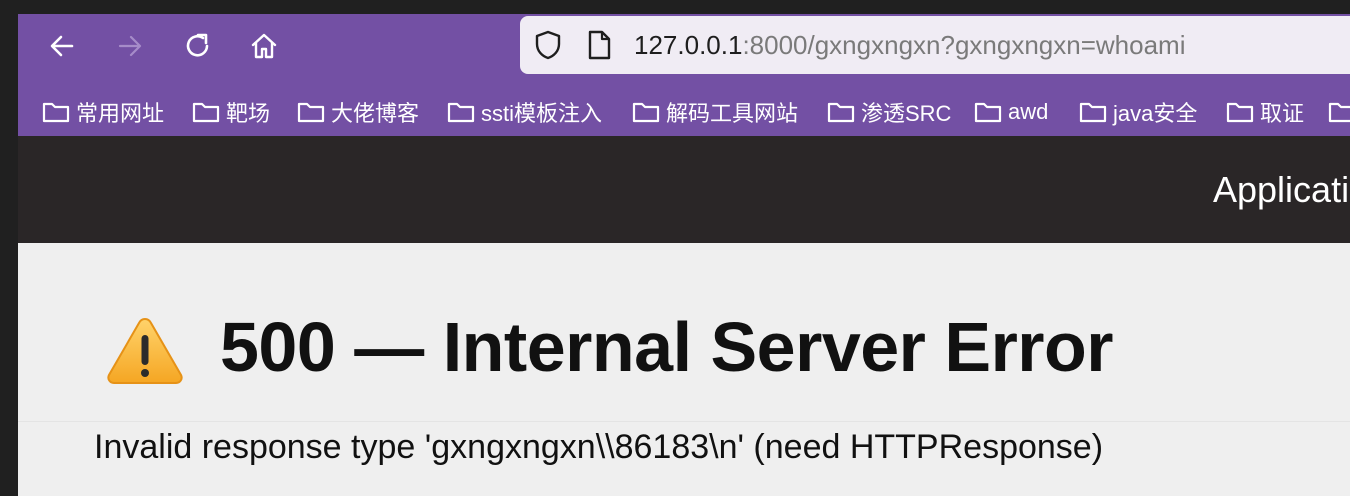 The image size is (1350, 496). I want to click on arrow-left-icon, so click(62, 46).